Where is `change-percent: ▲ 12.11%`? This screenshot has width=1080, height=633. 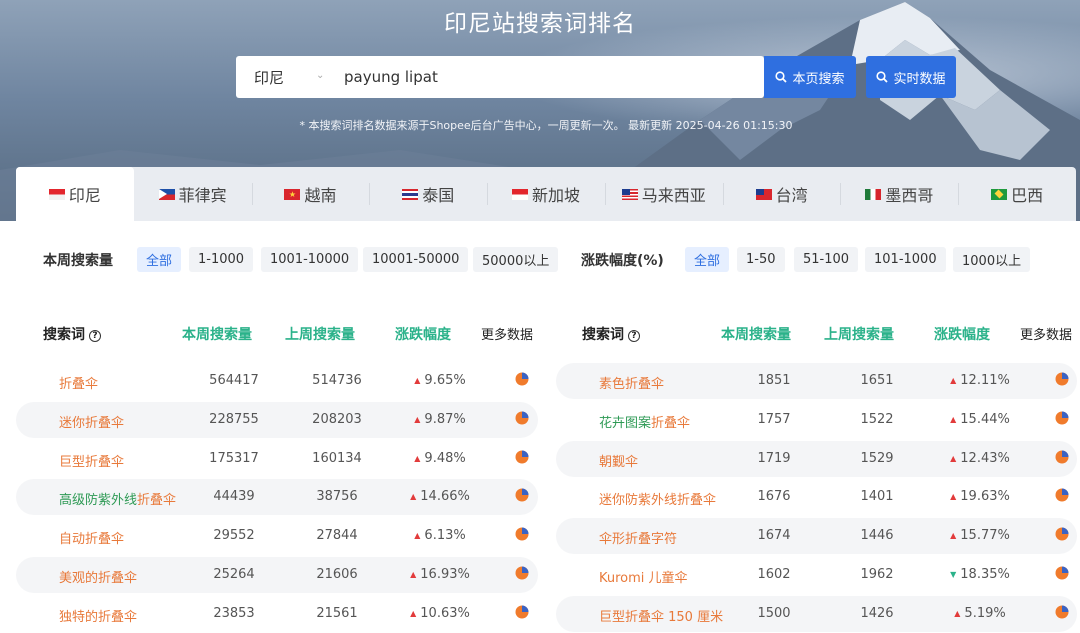
change-percent: ▲ 12.11% is located at coordinates (980, 380).